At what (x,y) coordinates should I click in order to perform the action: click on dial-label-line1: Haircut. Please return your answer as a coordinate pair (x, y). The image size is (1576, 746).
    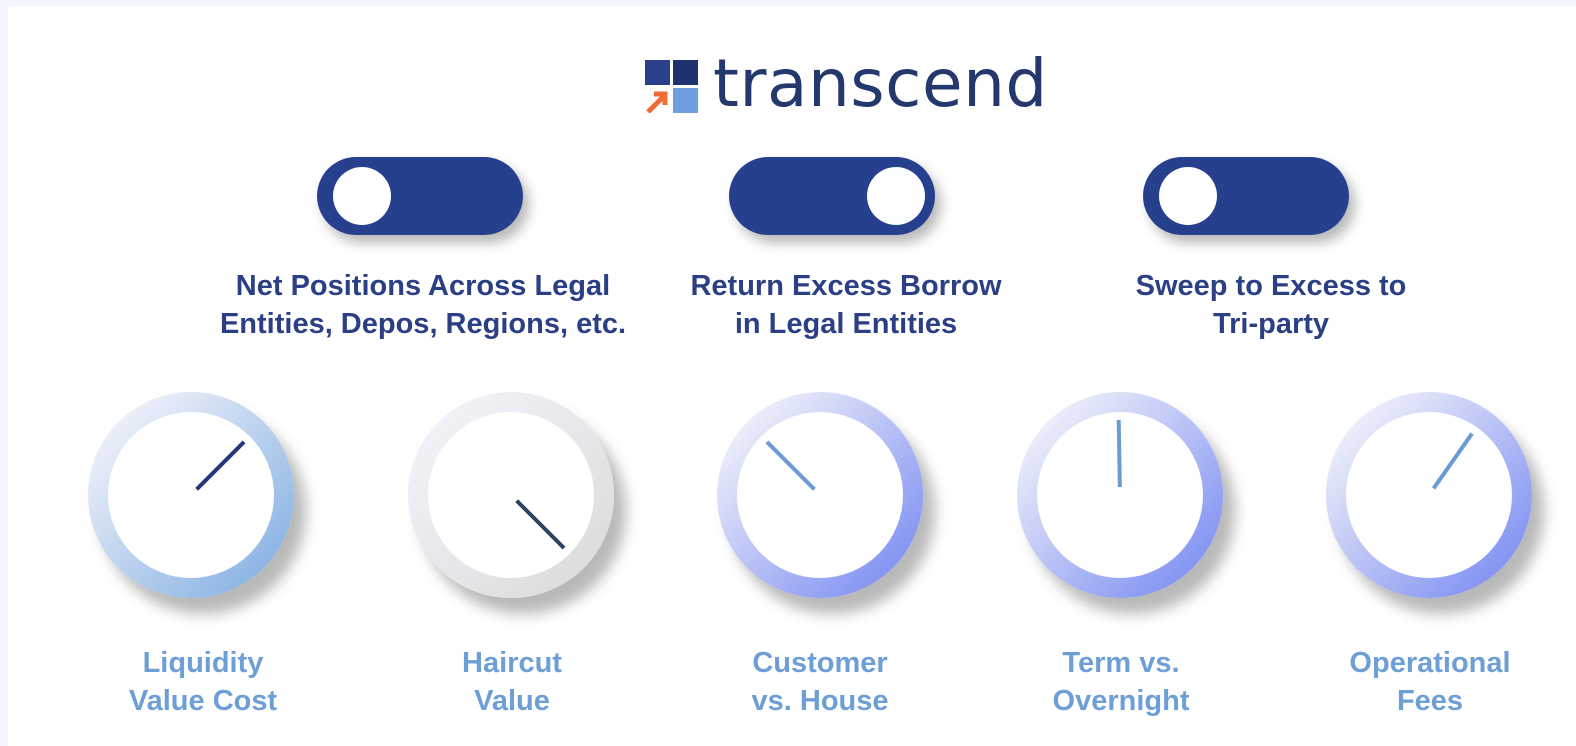
    Looking at the image, I should click on (512, 663).